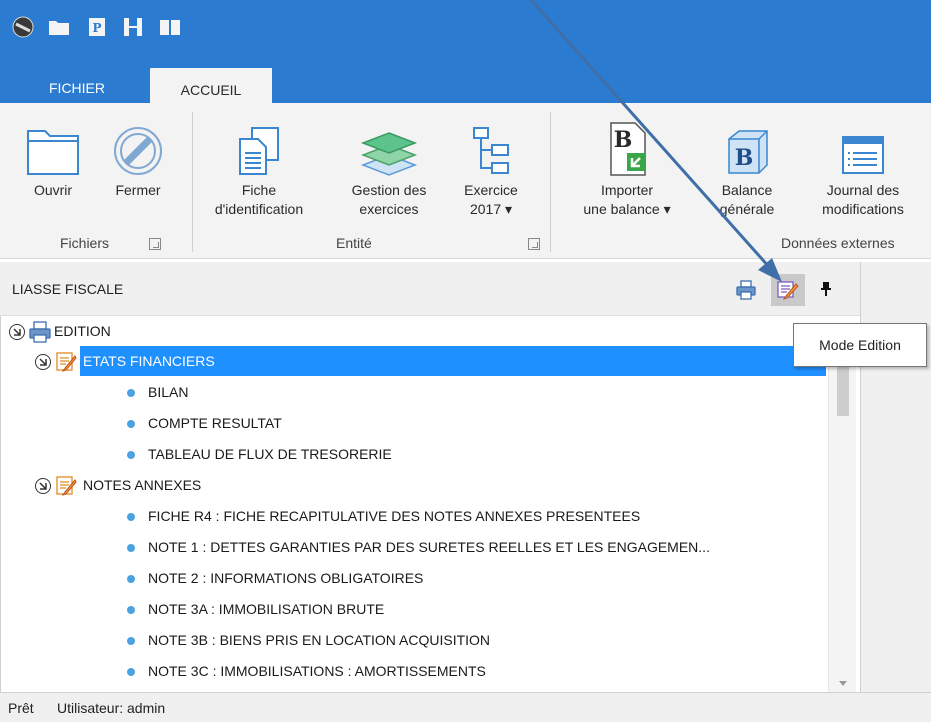  I want to click on close-button: Fermer, so click(138, 157).